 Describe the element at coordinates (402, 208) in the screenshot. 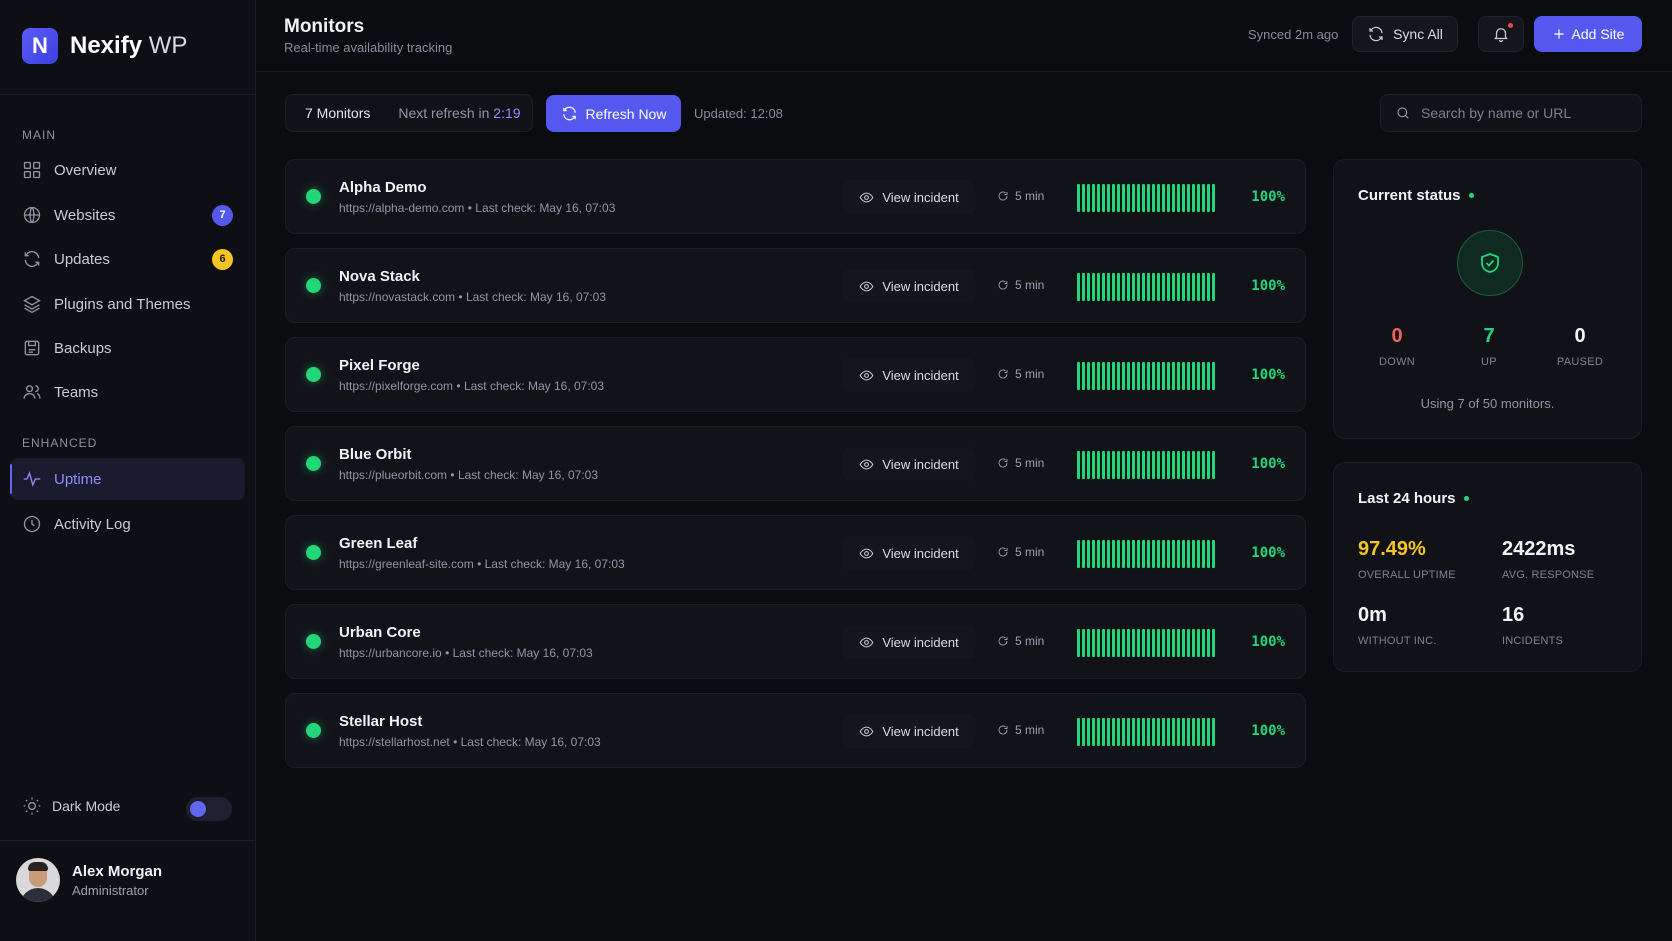

I see `monitor-url: https://alpha-demo.com` at that location.